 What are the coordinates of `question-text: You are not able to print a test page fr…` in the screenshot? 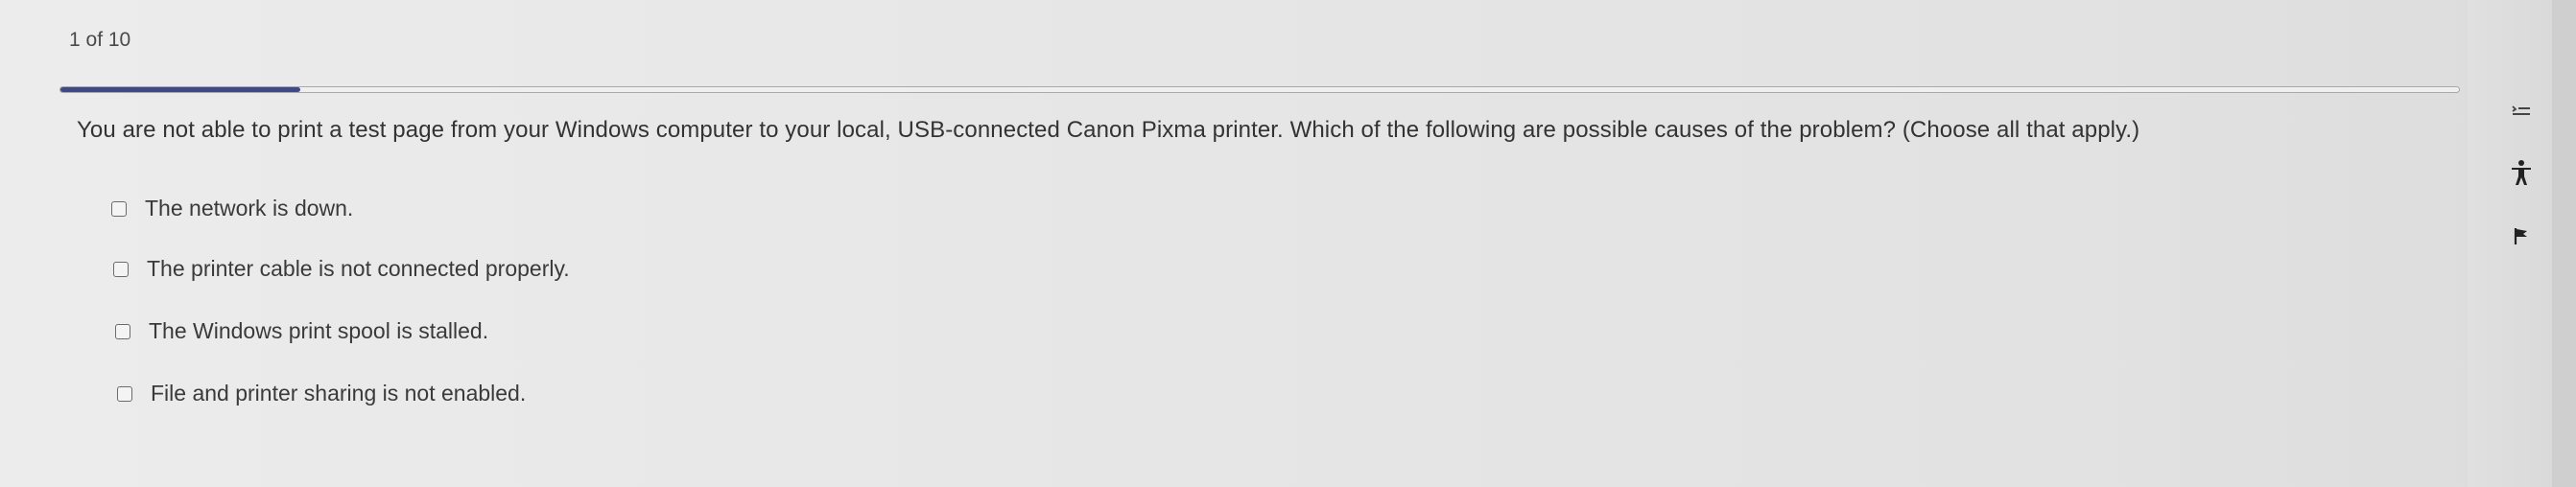 It's located at (1109, 130).